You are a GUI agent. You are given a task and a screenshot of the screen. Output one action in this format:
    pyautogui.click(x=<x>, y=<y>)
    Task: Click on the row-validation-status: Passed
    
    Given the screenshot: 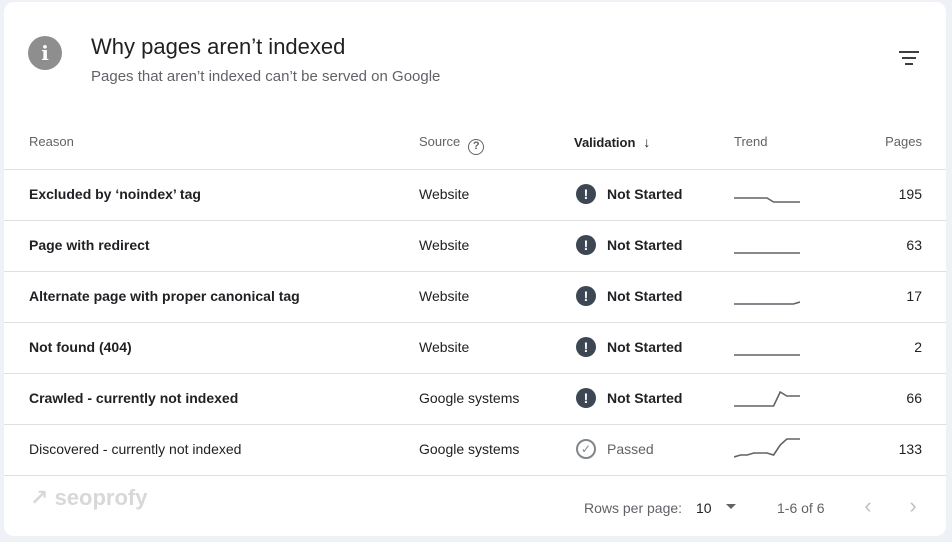 What is the action you would take?
    pyautogui.click(x=630, y=449)
    